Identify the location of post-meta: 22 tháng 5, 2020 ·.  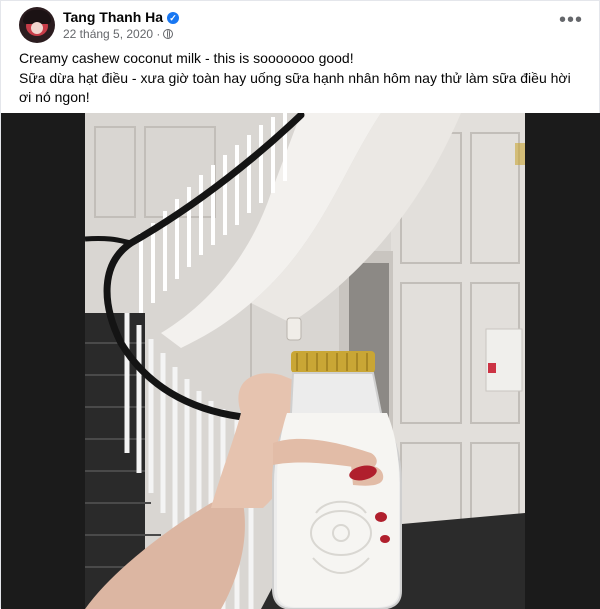
(118, 34).